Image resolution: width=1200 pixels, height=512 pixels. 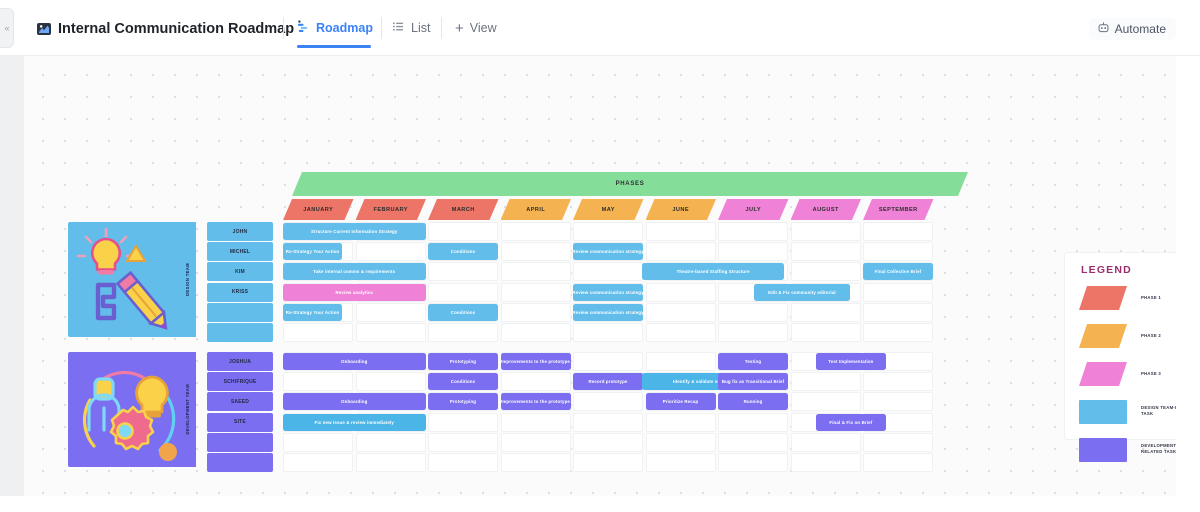 What do you see at coordinates (802, 292) in the screenshot?
I see `task-bar: Edit & Fix community editorial` at bounding box center [802, 292].